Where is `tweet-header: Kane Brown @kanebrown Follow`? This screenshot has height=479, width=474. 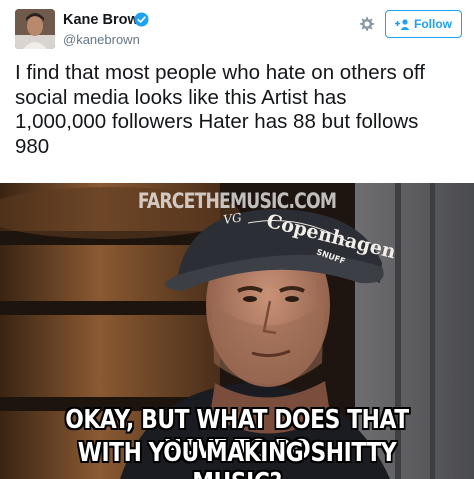
tweet-header: Kane Brown @kanebrown Follow is located at coordinates (237, 29).